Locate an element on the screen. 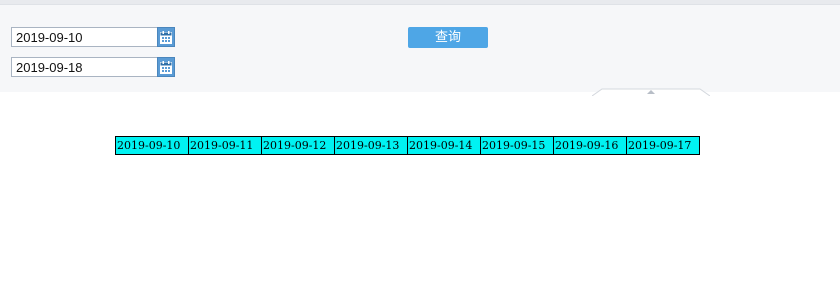  panel-collapse-toggle is located at coordinates (651, 90).